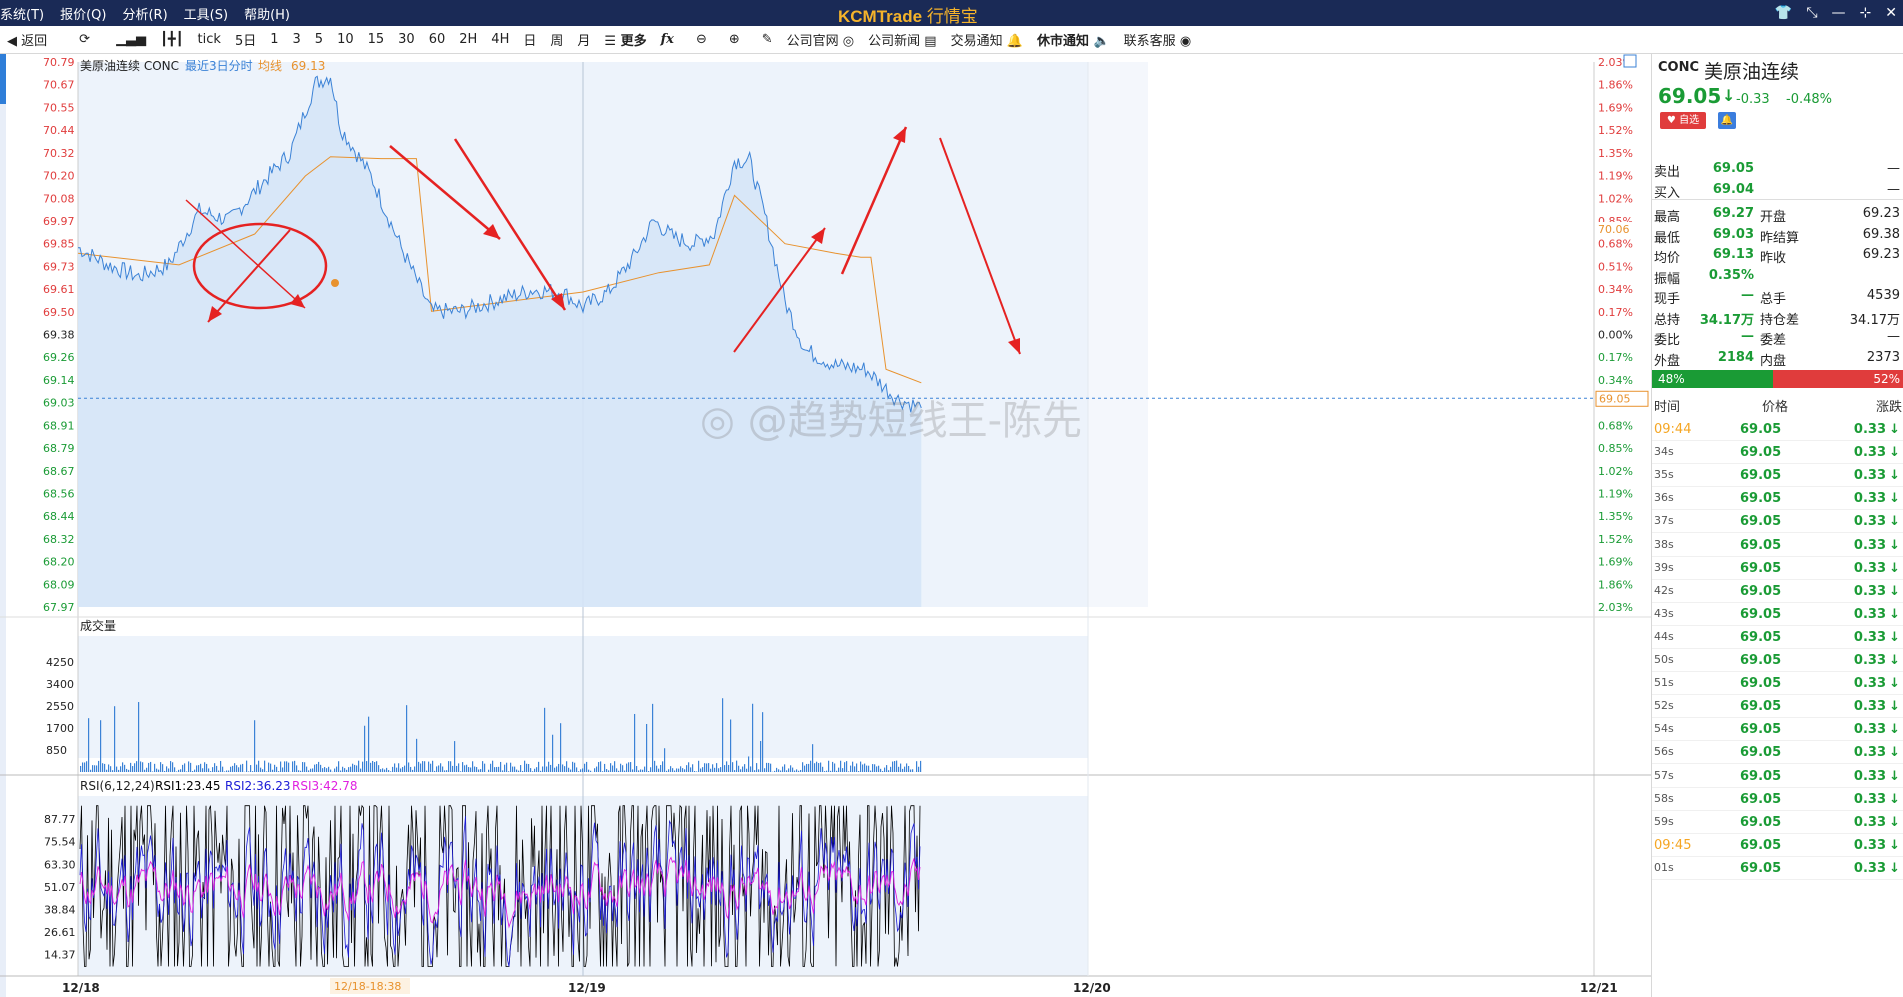 The image size is (1903, 997). What do you see at coordinates (902, 39) in the screenshot?
I see `link-company-news: 公司新闻 ▤` at bounding box center [902, 39].